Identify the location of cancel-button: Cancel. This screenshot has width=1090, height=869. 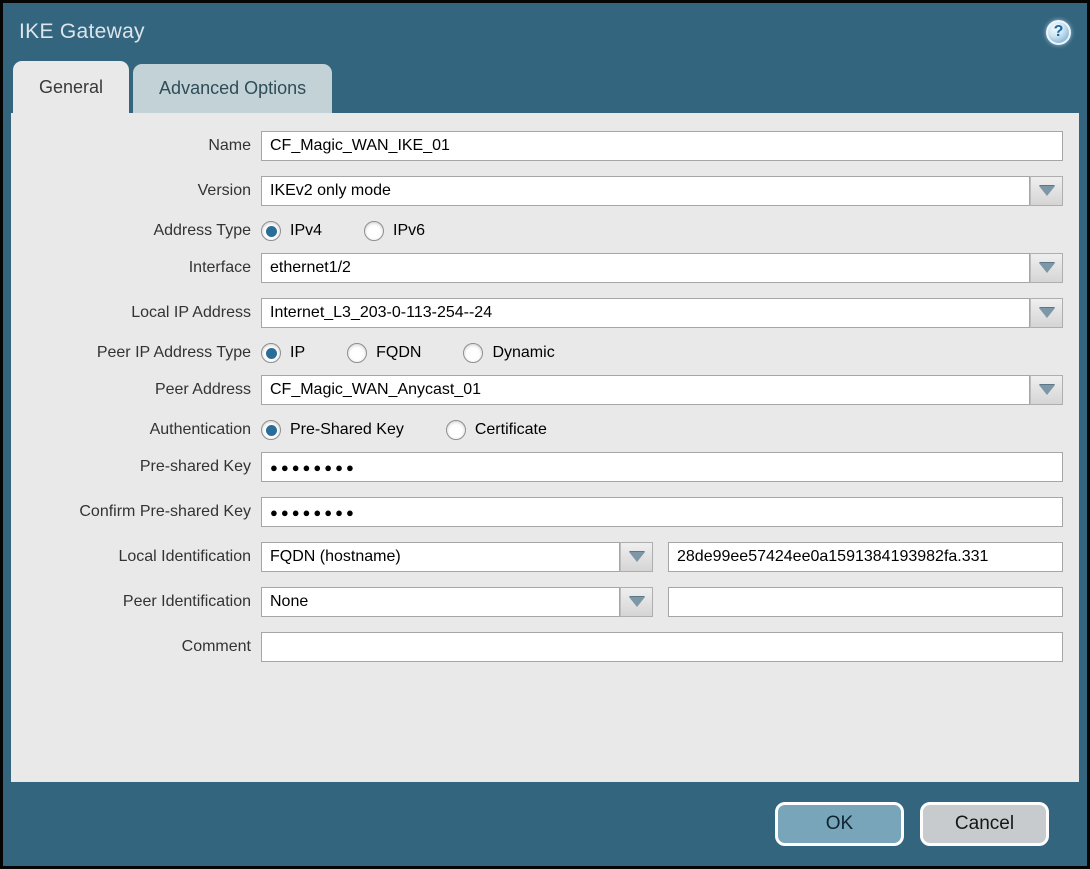
(984, 824).